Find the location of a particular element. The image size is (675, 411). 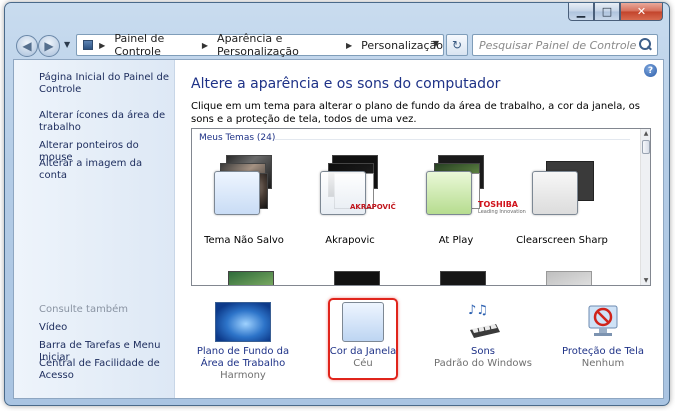

group-label: Meus Temas (24) is located at coordinates (237, 138).